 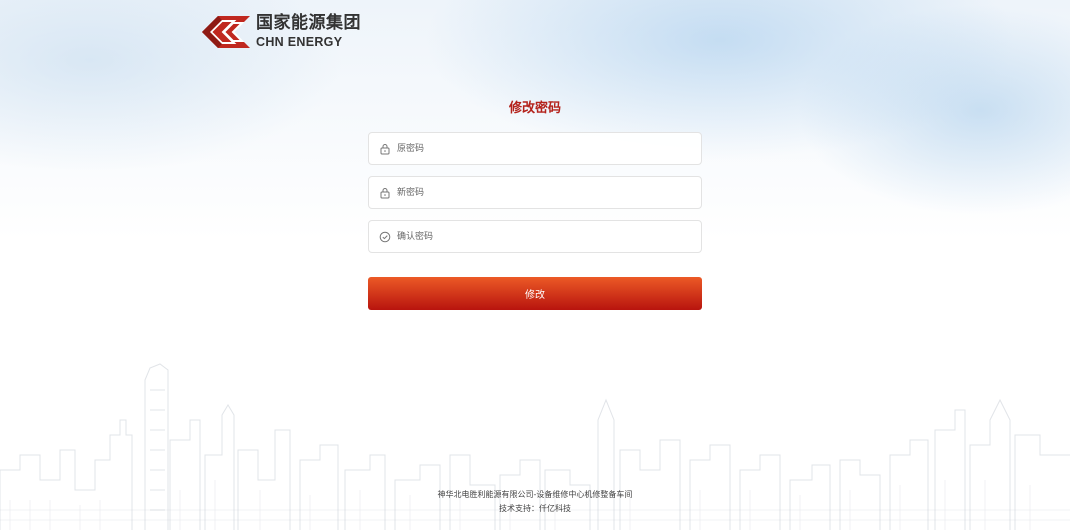 I want to click on chn-energy-logo-mark-icon, so click(x=226, y=32).